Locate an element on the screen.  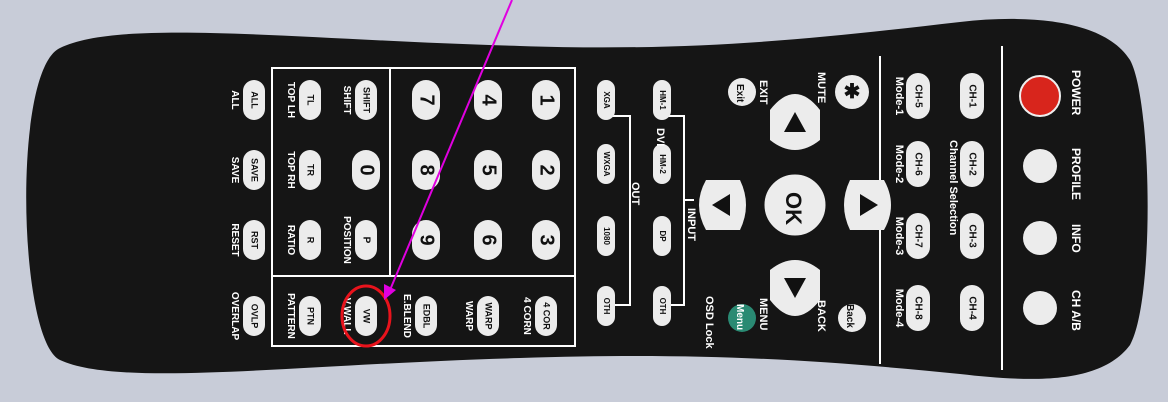
function-button-3: VW is located at coordinates (366, 316).